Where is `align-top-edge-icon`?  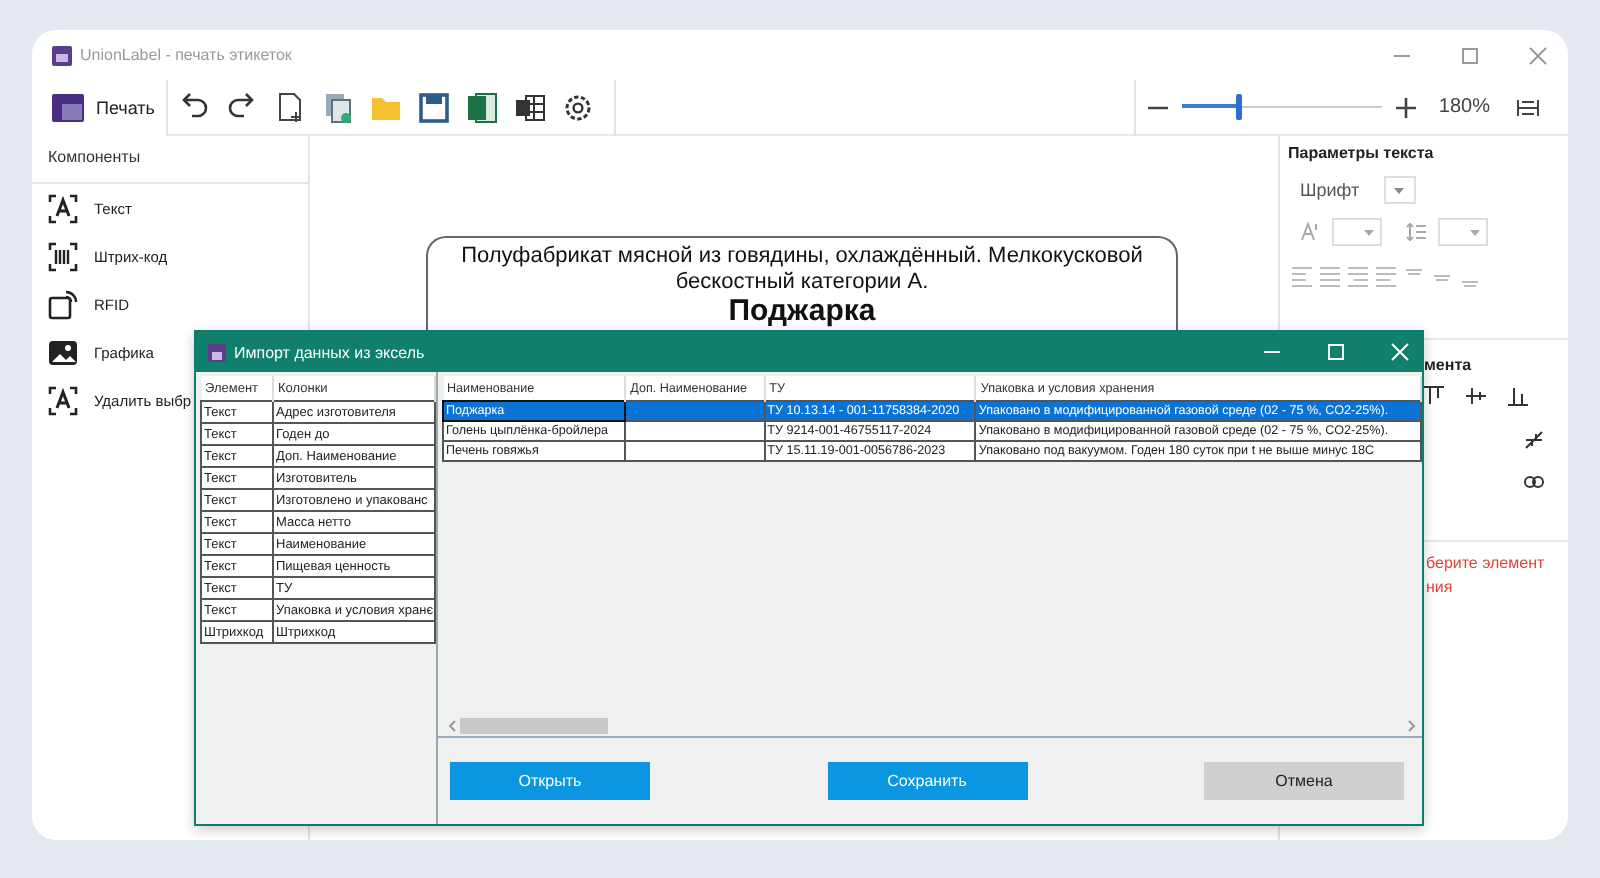
align-top-edge-icon is located at coordinates (1434, 396).